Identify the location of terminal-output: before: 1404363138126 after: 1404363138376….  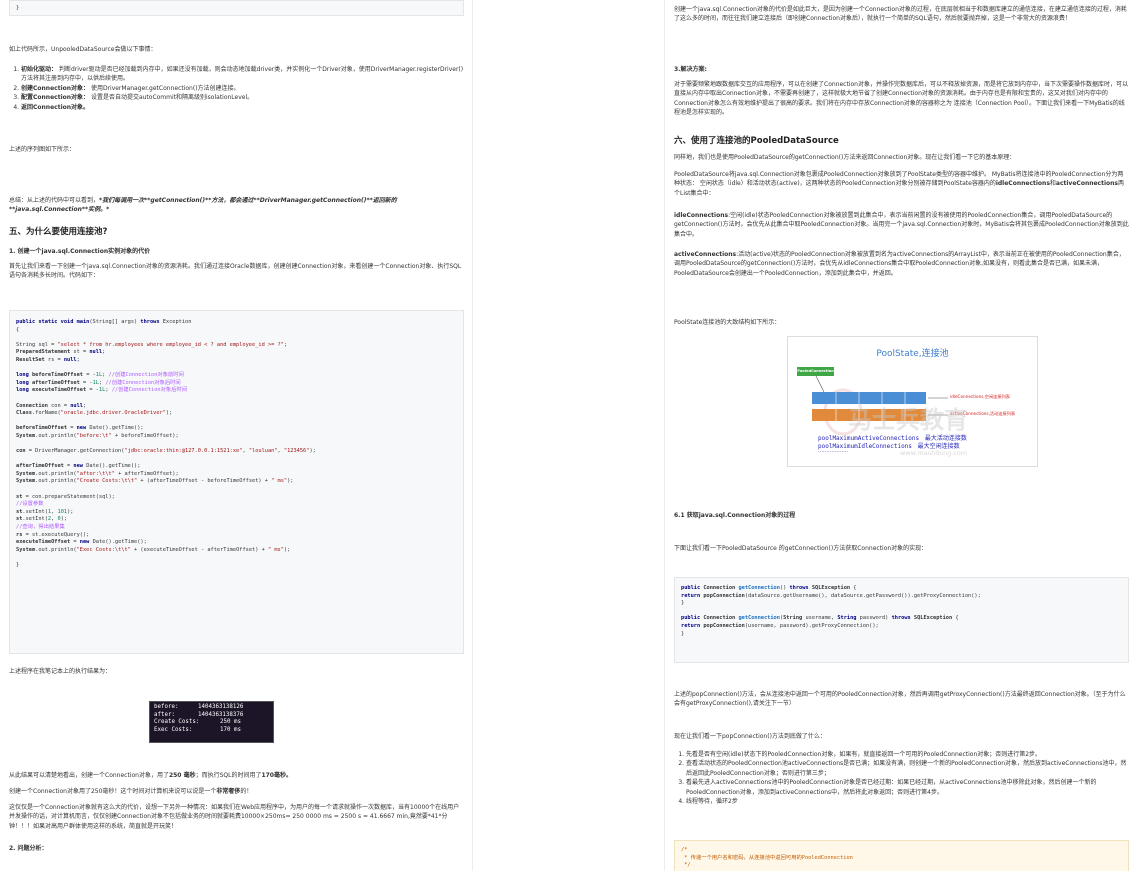
(211, 722).